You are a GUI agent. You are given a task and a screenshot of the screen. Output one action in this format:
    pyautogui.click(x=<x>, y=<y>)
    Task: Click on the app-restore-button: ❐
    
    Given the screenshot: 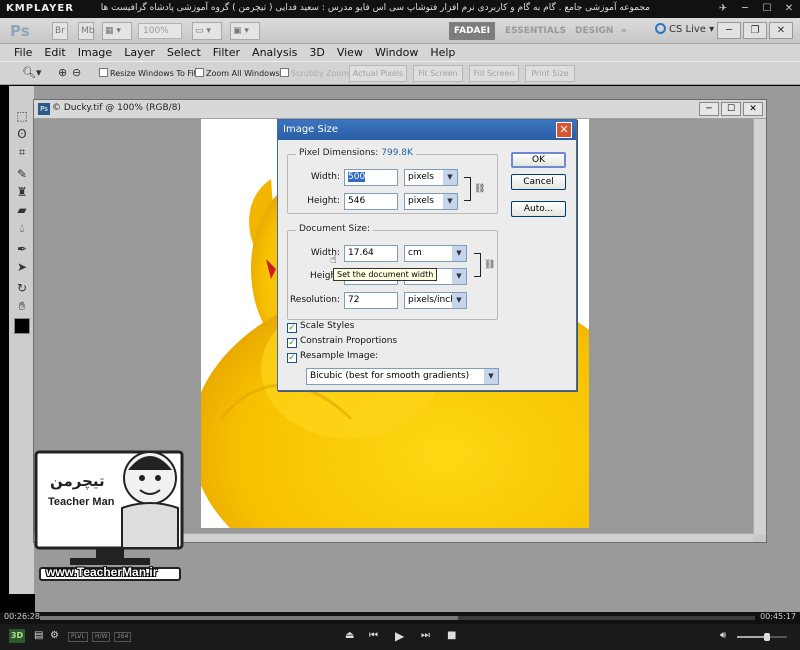 What is the action you would take?
    pyautogui.click(x=755, y=30)
    